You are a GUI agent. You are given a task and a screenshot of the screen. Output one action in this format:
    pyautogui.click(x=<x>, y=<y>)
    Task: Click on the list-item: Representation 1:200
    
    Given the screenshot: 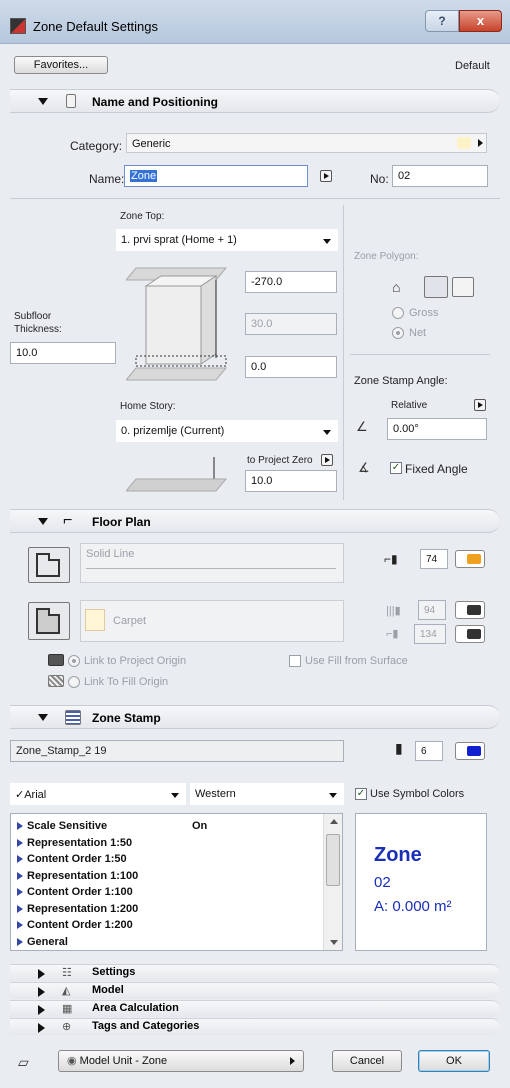 What is the action you would take?
    pyautogui.click(x=167, y=909)
    